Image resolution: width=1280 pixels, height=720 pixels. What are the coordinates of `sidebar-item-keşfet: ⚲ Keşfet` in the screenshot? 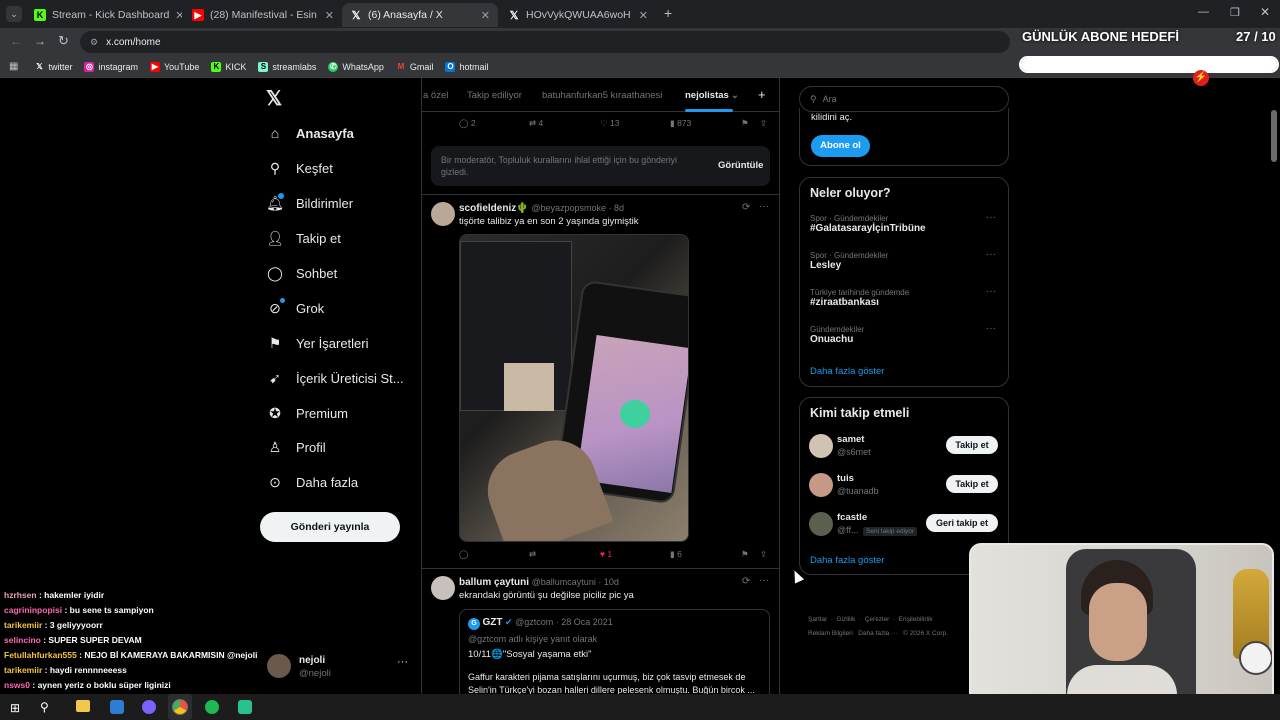 It's located at (299, 168).